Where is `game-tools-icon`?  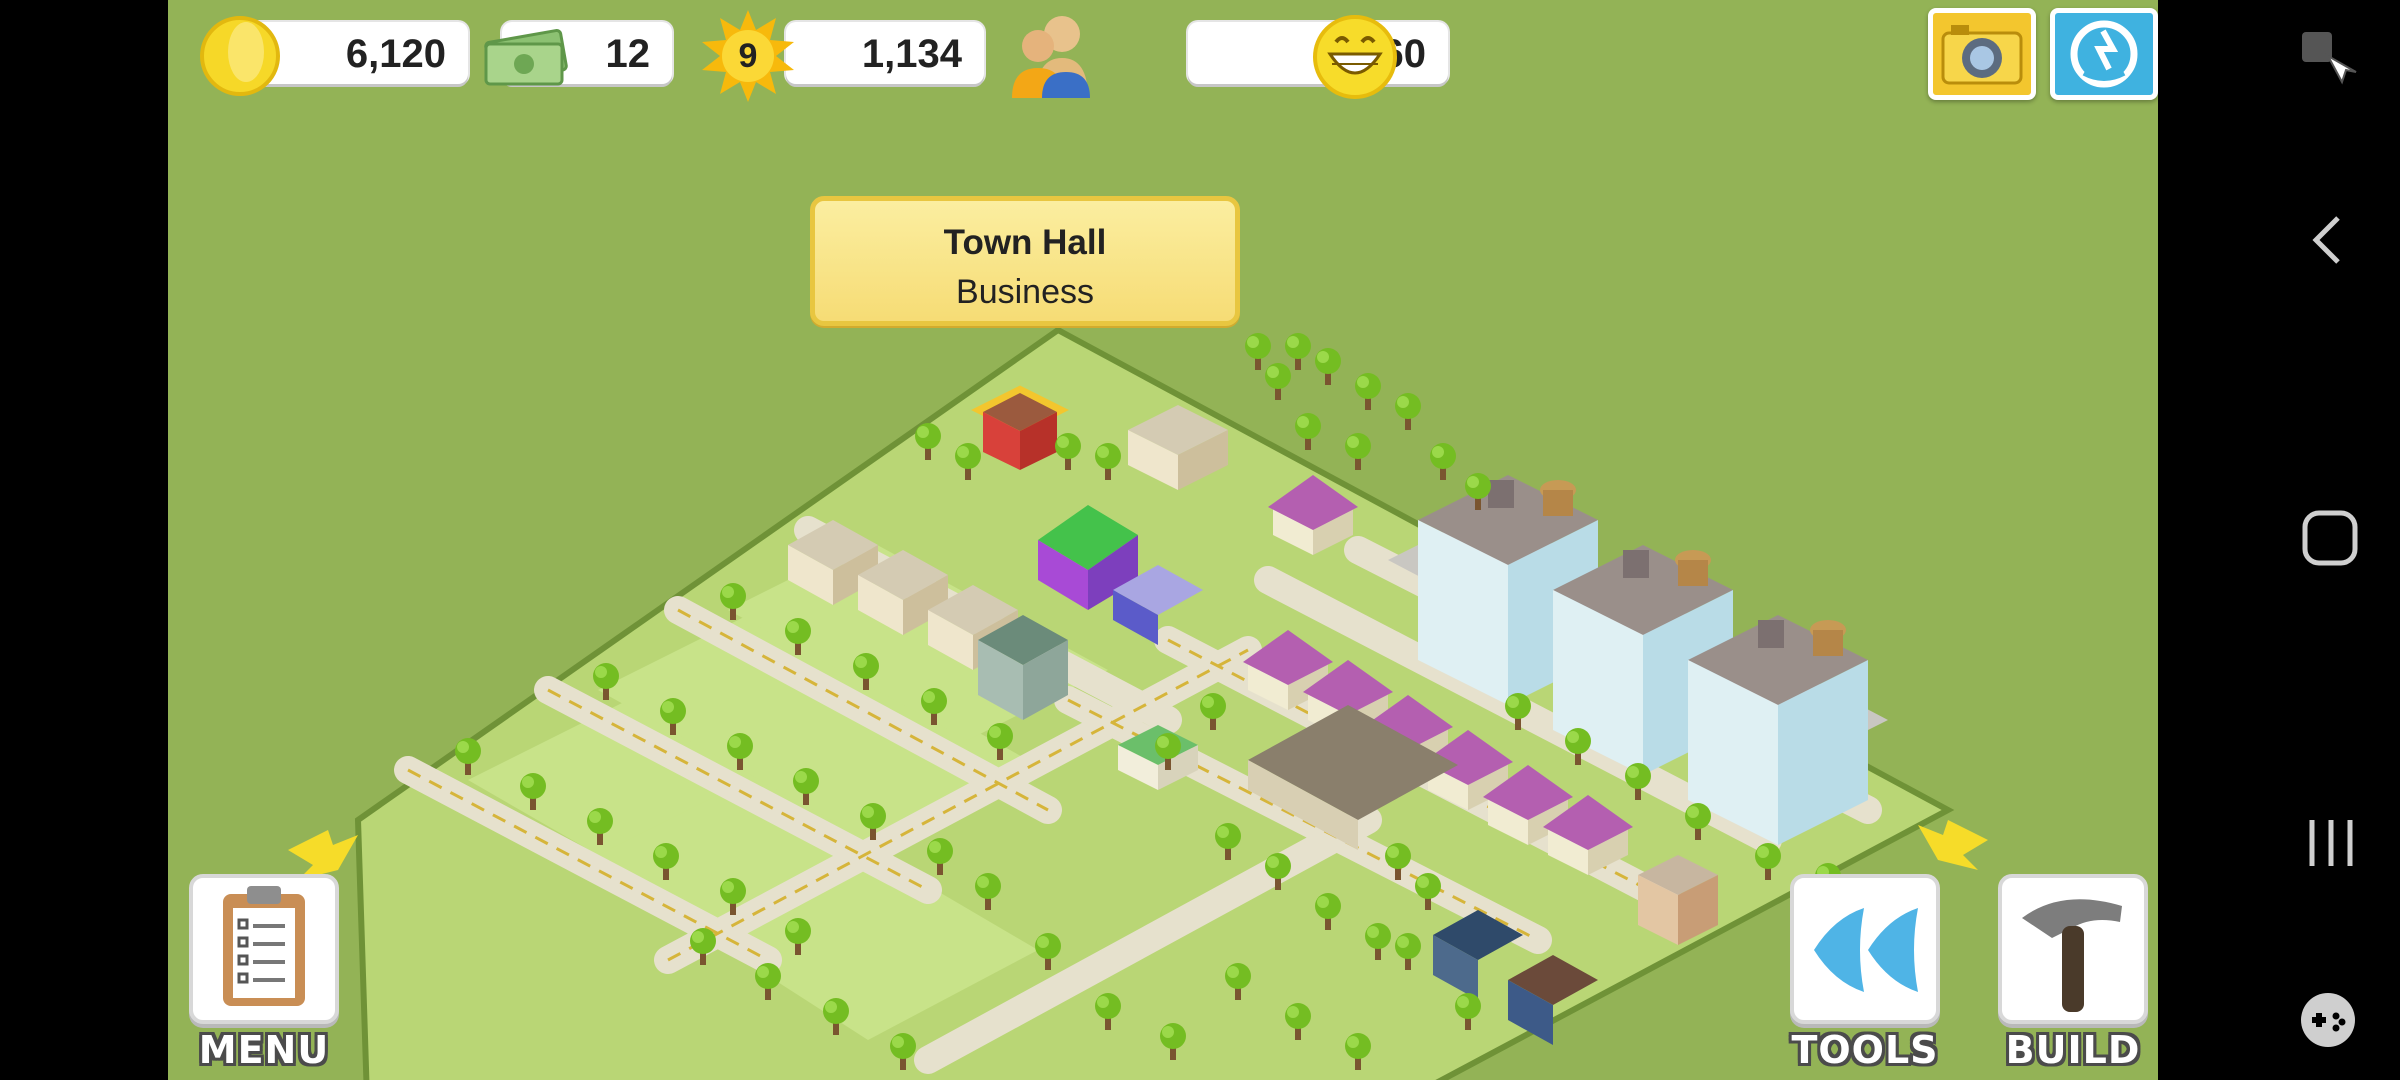
game-tools-icon is located at coordinates (2328, 1020).